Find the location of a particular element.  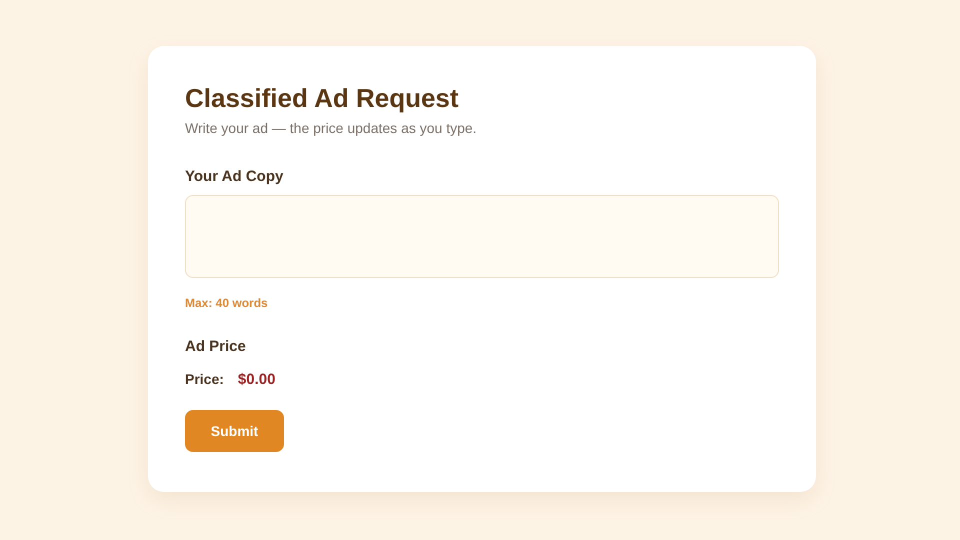

ad-copy-field is located at coordinates (482, 236).